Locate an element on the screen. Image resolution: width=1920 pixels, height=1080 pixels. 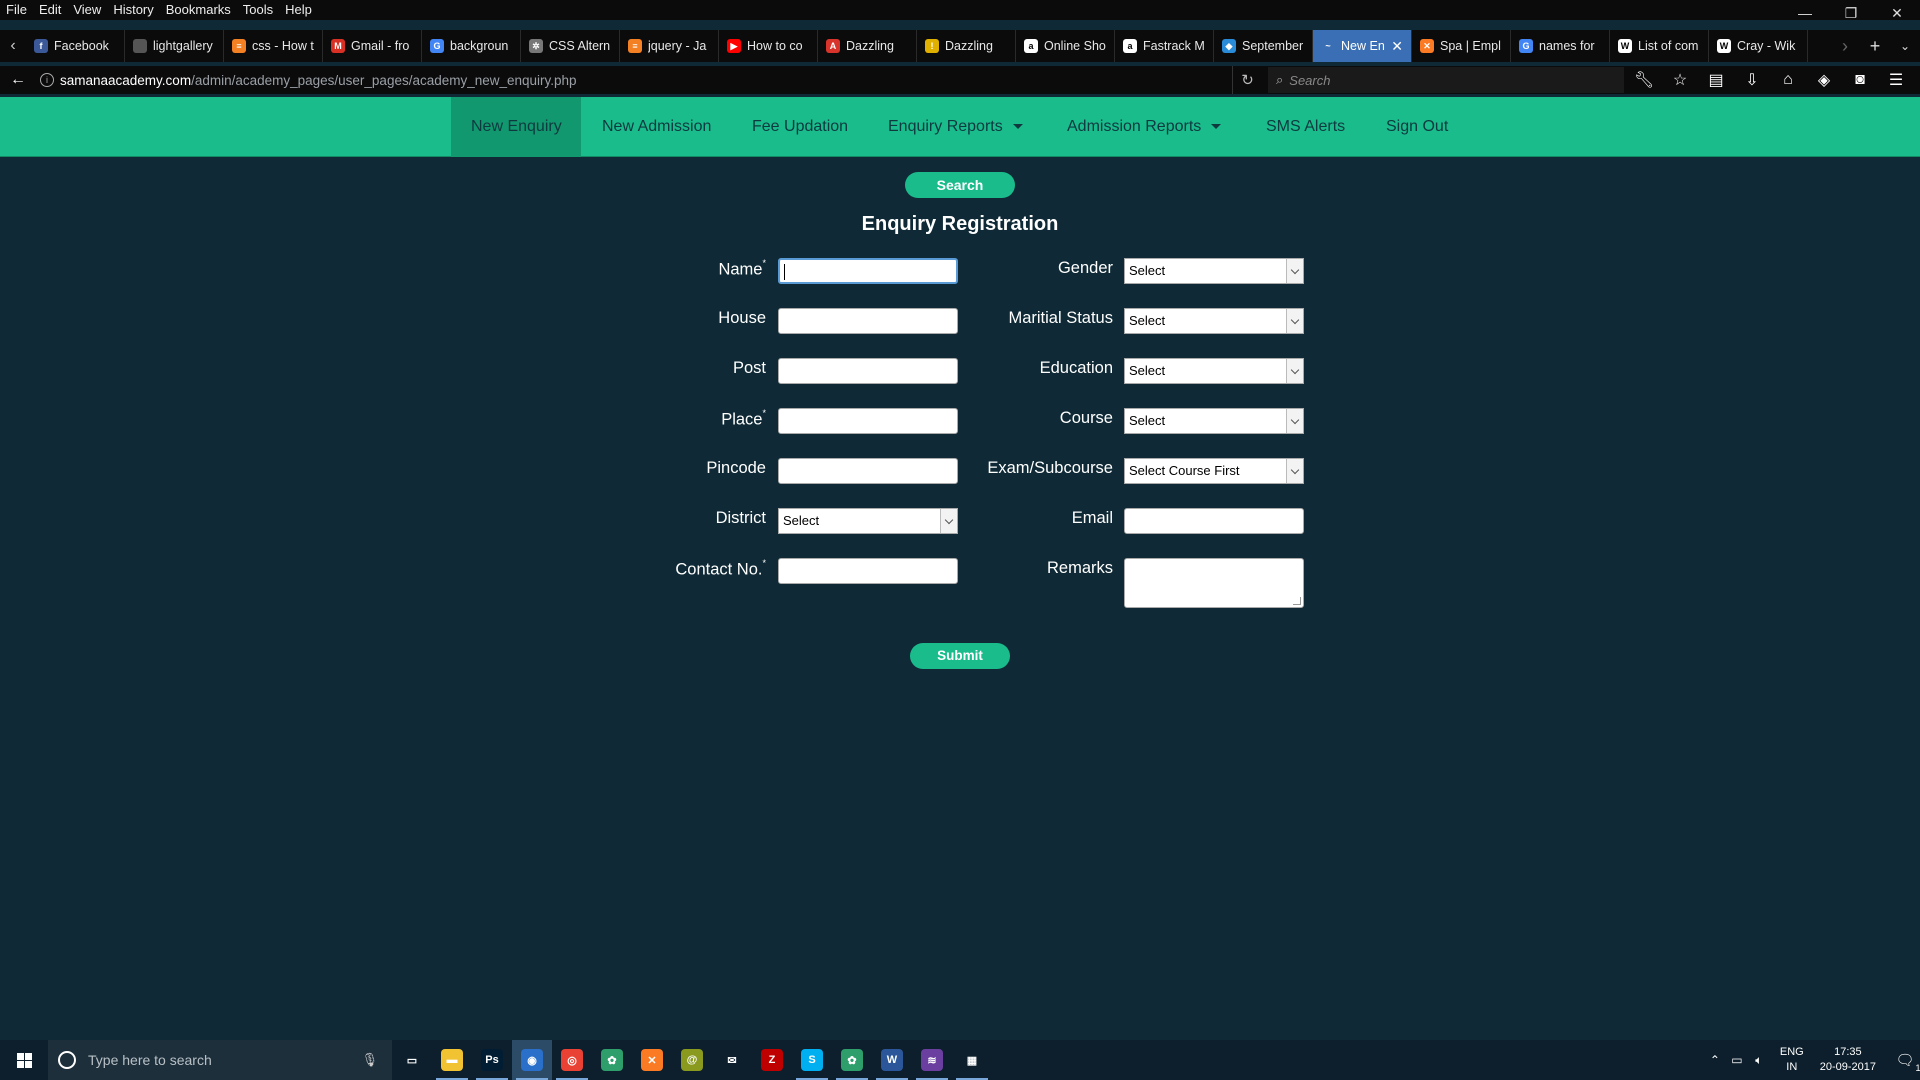
browser-tab: A Dazzling is located at coordinates (867, 46).